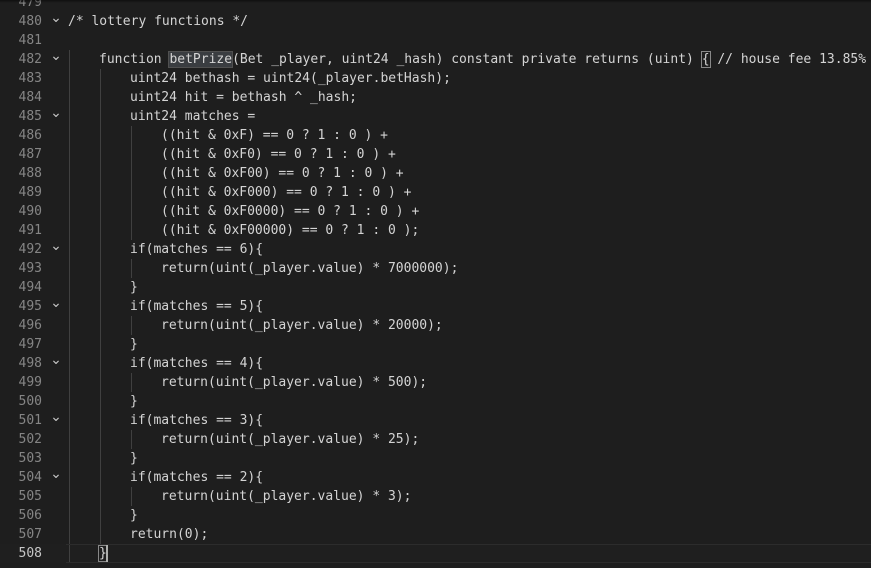  I want to click on line-number: 495, so click(21, 306).